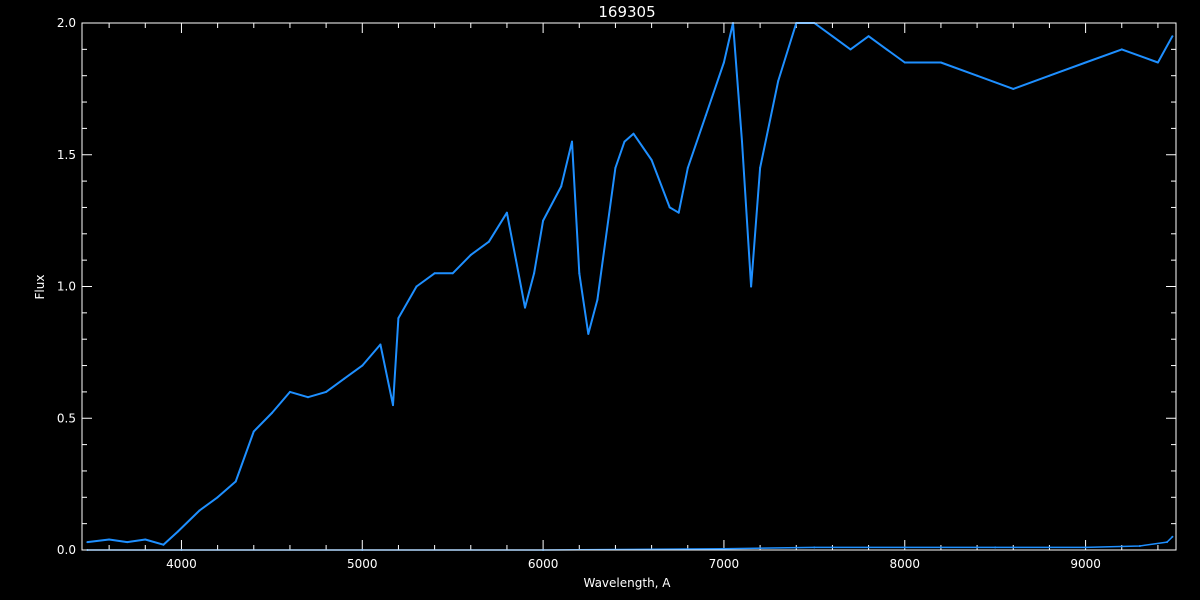 The width and height of the screenshot is (1200, 600). What do you see at coordinates (627, 583) in the screenshot?
I see `x-axis-label: Wavelength, A` at bounding box center [627, 583].